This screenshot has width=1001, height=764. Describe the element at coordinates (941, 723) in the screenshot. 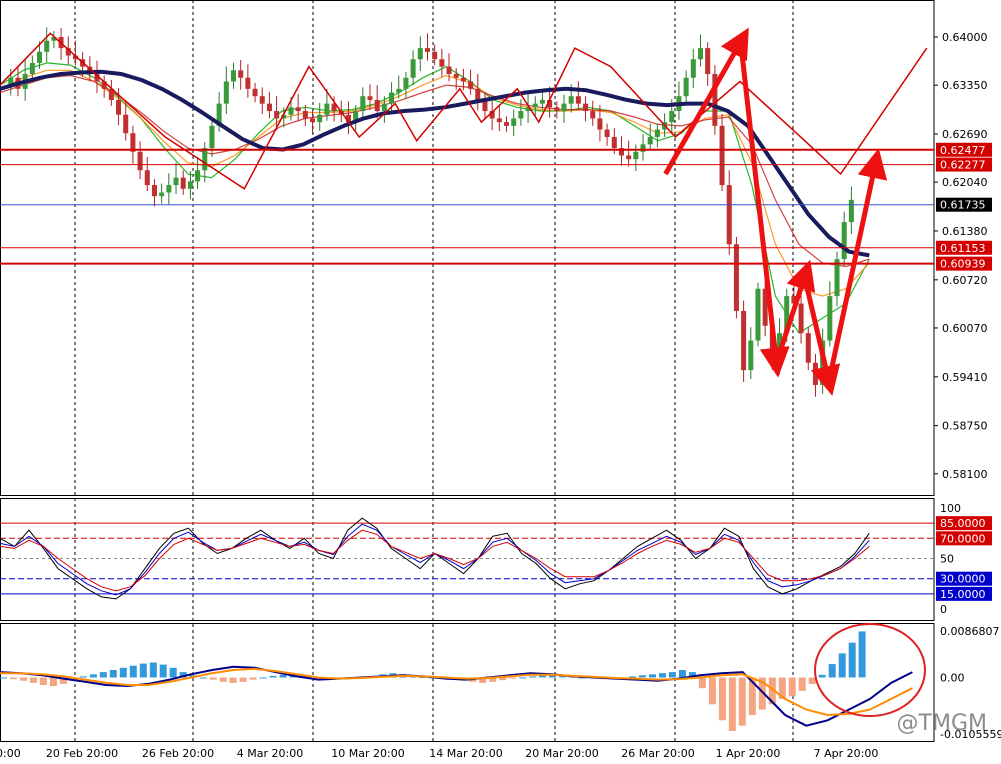

I see `watermark: @TMGM` at that location.